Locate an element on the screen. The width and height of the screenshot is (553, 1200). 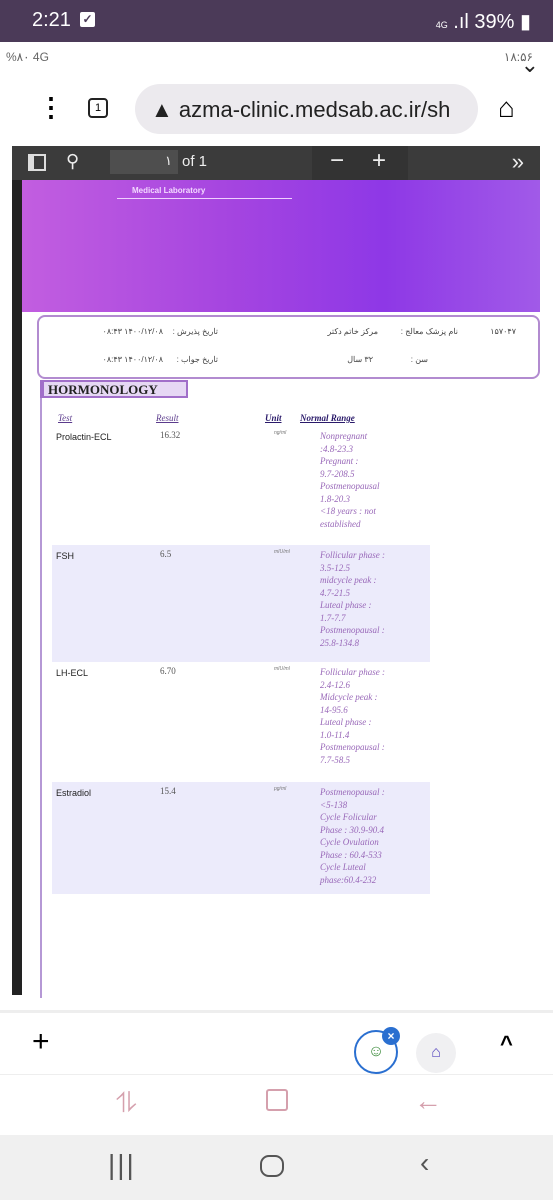
header-unit: Unit is located at coordinates (273, 418).